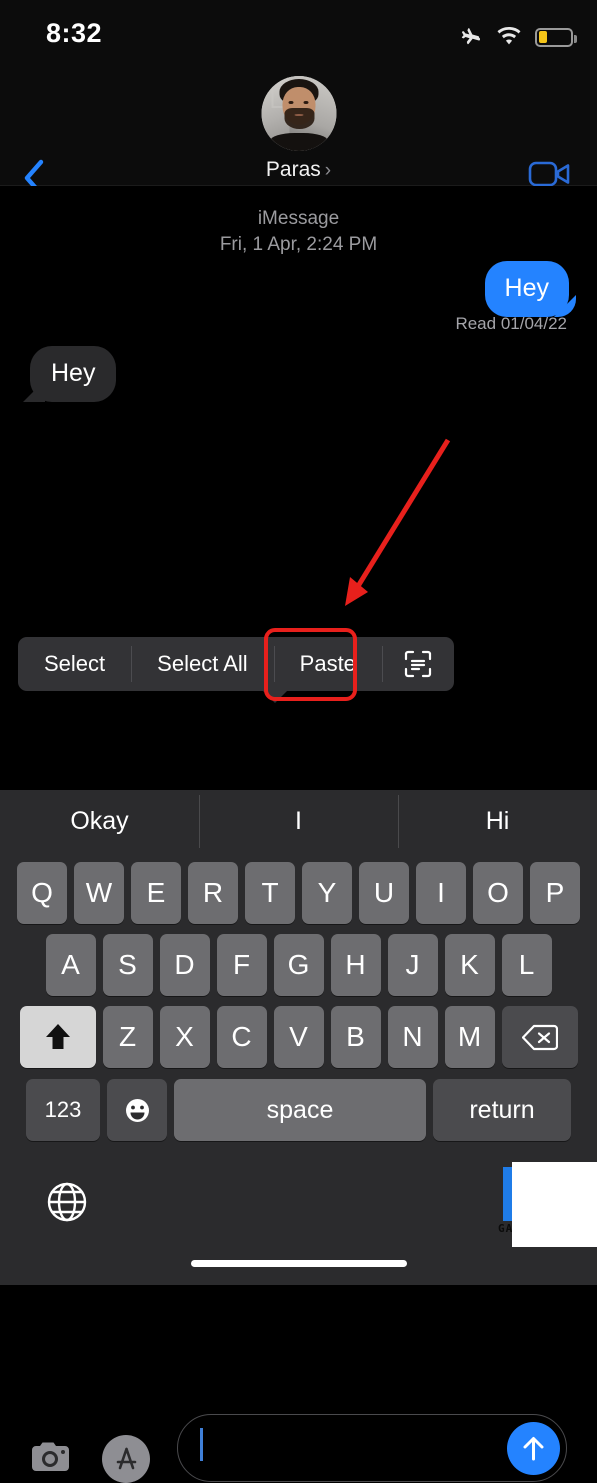  I want to click on emoji-key, so click(137, 1110).